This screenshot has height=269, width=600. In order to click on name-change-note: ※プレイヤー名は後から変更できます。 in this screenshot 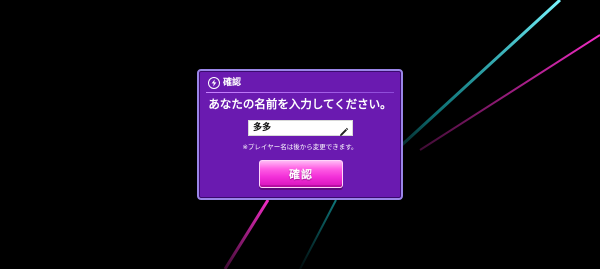, I will do `click(300, 147)`.